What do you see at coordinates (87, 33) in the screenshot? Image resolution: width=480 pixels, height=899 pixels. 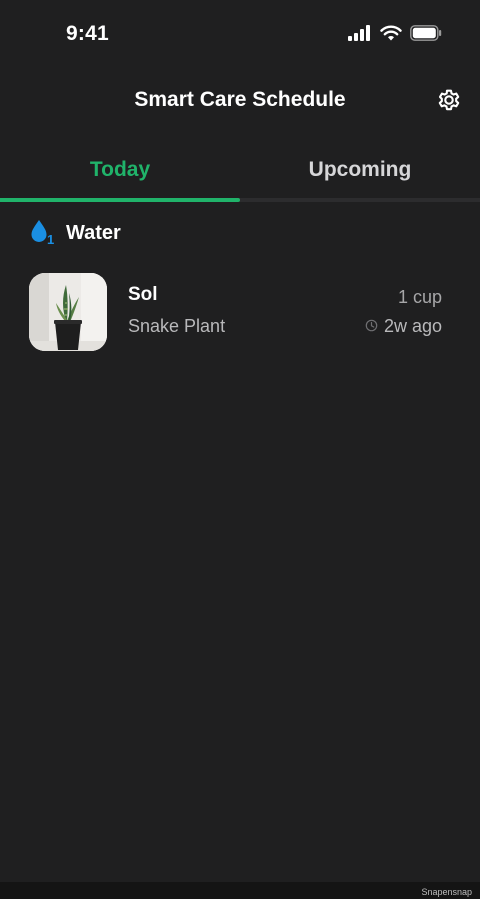 I see `status-time: 9:41` at bounding box center [87, 33].